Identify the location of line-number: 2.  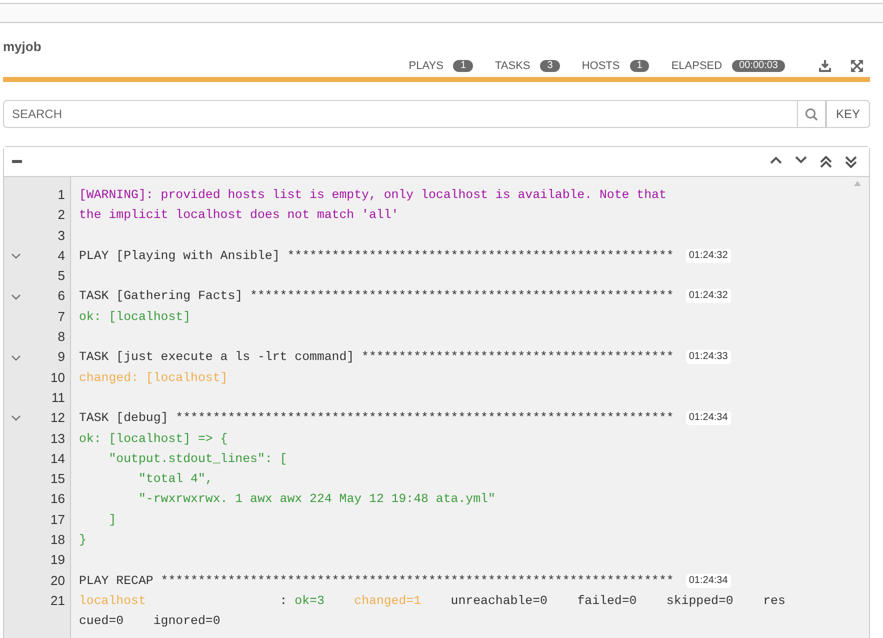
(60, 215).